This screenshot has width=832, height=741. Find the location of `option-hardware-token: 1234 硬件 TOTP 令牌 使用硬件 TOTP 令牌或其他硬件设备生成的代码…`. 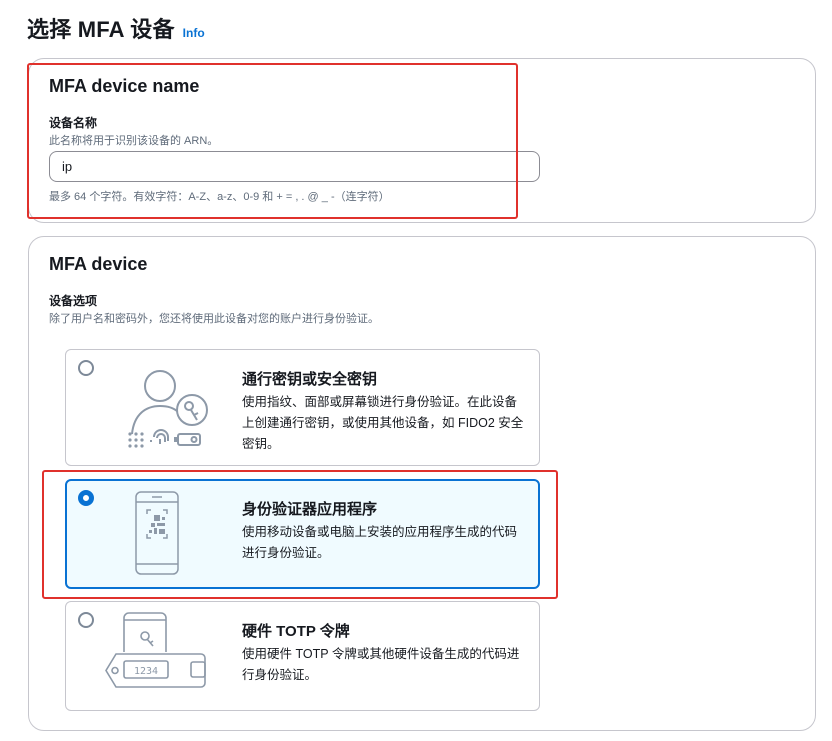

option-hardware-token: 1234 硬件 TOTP 令牌 使用硬件 TOTP 令牌或其他硬件设备生成的代码… is located at coordinates (302, 656).